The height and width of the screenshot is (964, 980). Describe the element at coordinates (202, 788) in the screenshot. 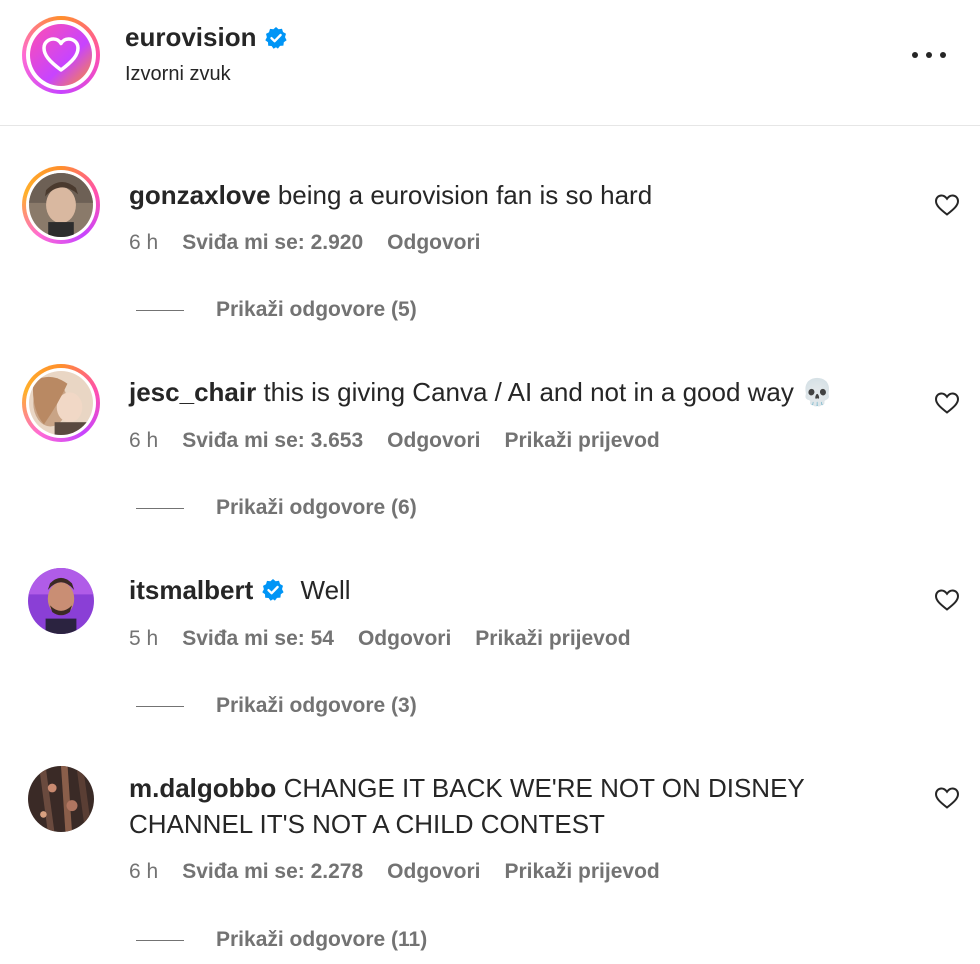

I see `comment-username: m.dalgobbo` at that location.